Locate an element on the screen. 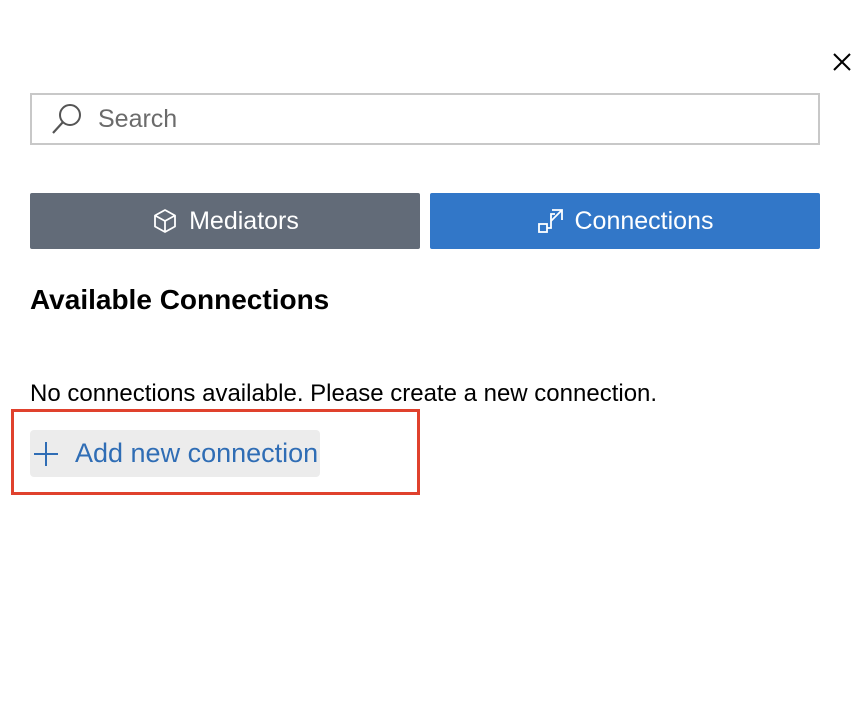  tab-connections-label: Connections is located at coordinates (644, 220).